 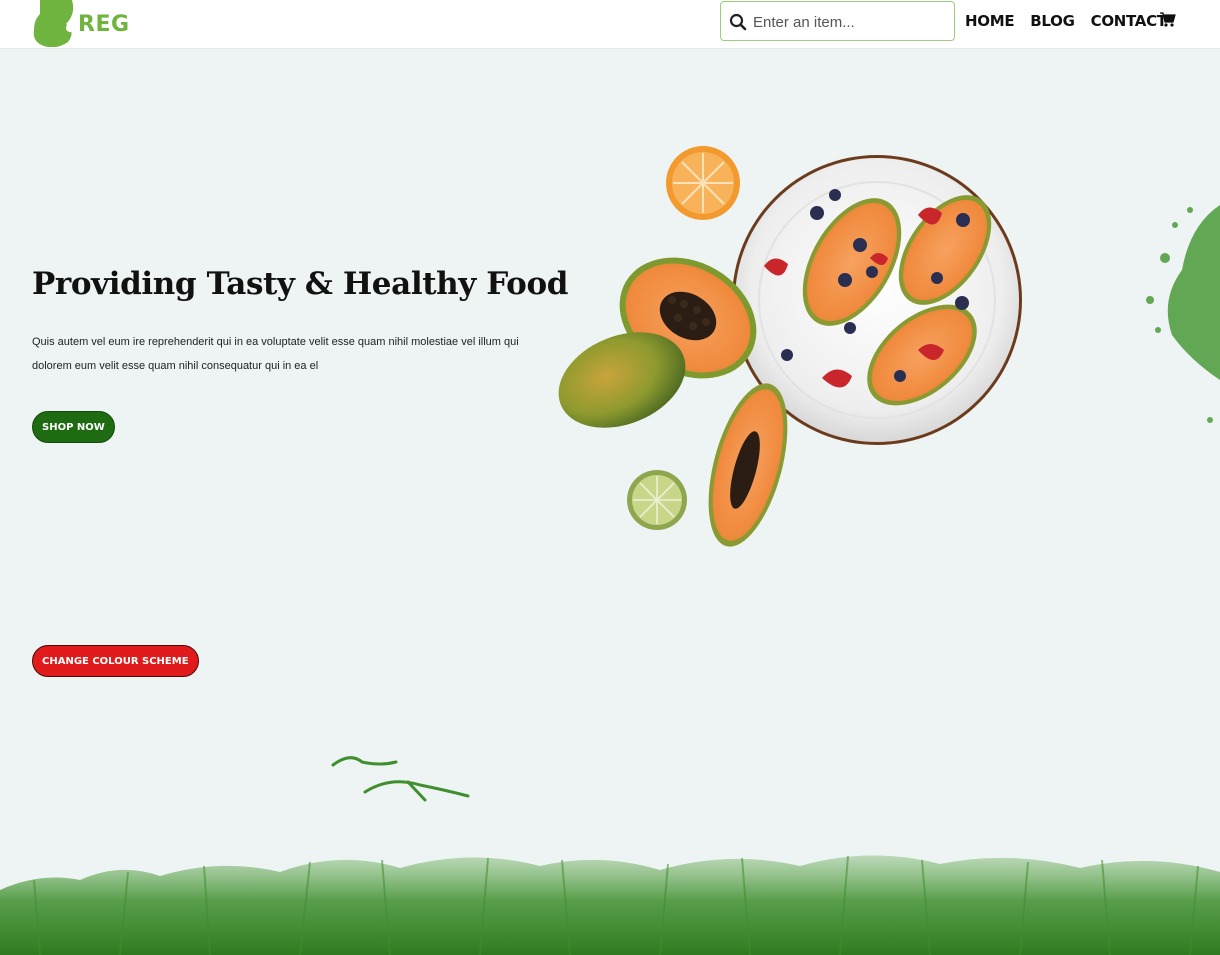 I want to click on paint-splash, so click(x=1183, y=314).